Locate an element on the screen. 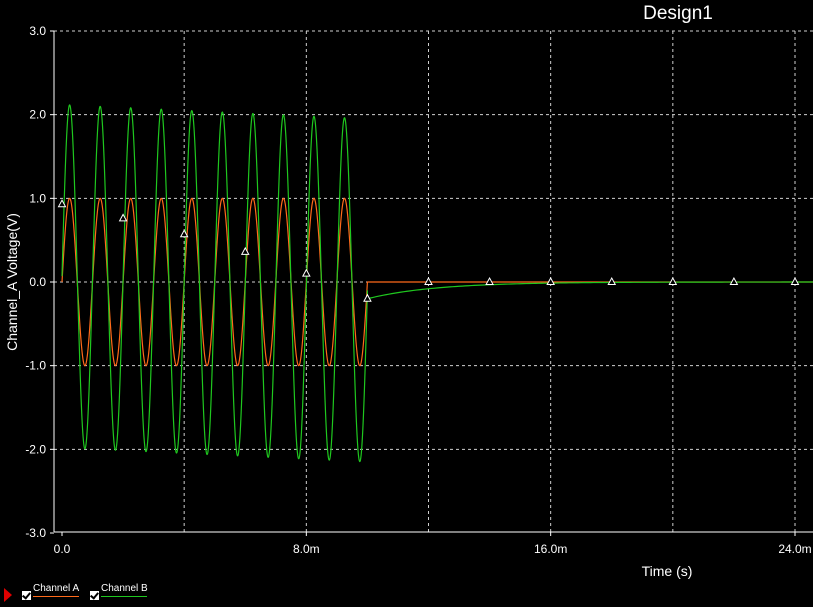 This screenshot has height=607, width=813. legend-swatch-channel-b is located at coordinates (124, 596).